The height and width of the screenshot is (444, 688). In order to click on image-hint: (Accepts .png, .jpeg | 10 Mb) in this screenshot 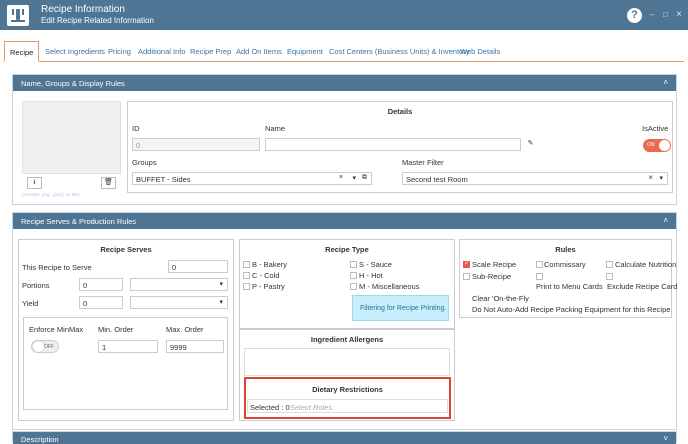, I will do `click(51, 194)`.